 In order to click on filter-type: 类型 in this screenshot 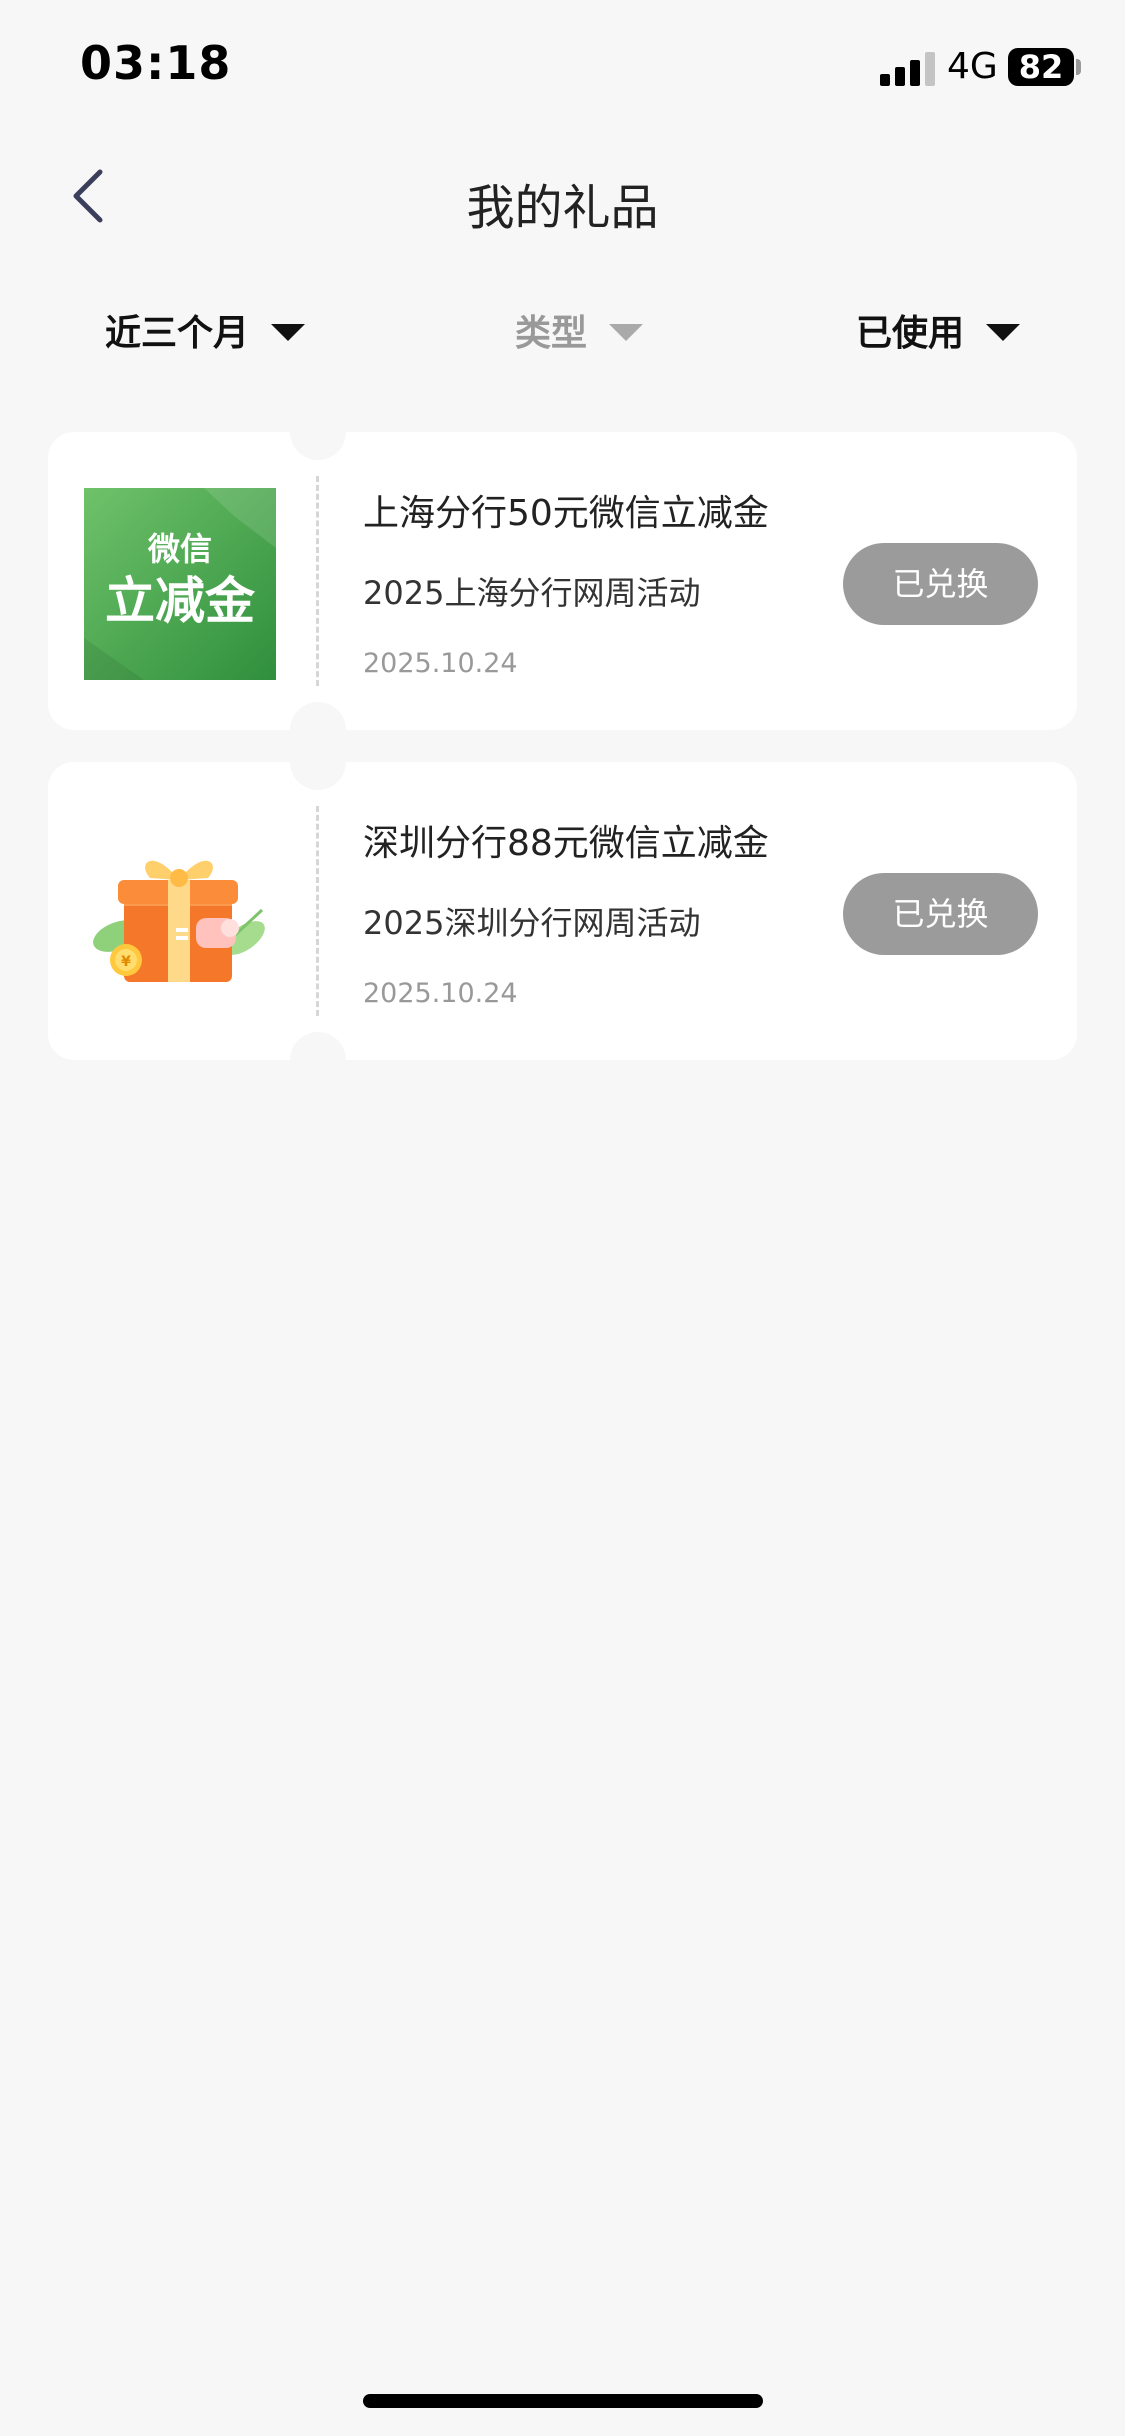, I will do `click(579, 330)`.